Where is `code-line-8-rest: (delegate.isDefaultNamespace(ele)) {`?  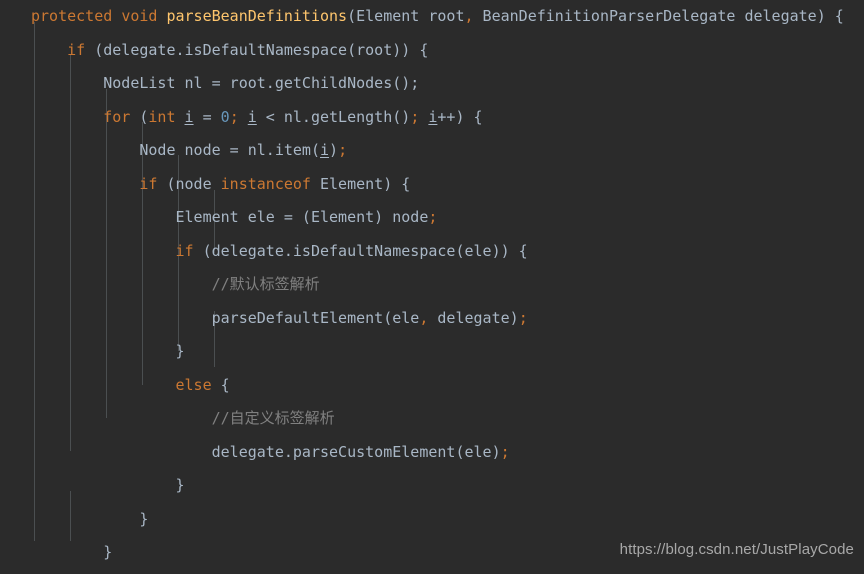
code-line-8-rest: (delegate.isDefaultNamespace(ele)) { is located at coordinates (360, 250).